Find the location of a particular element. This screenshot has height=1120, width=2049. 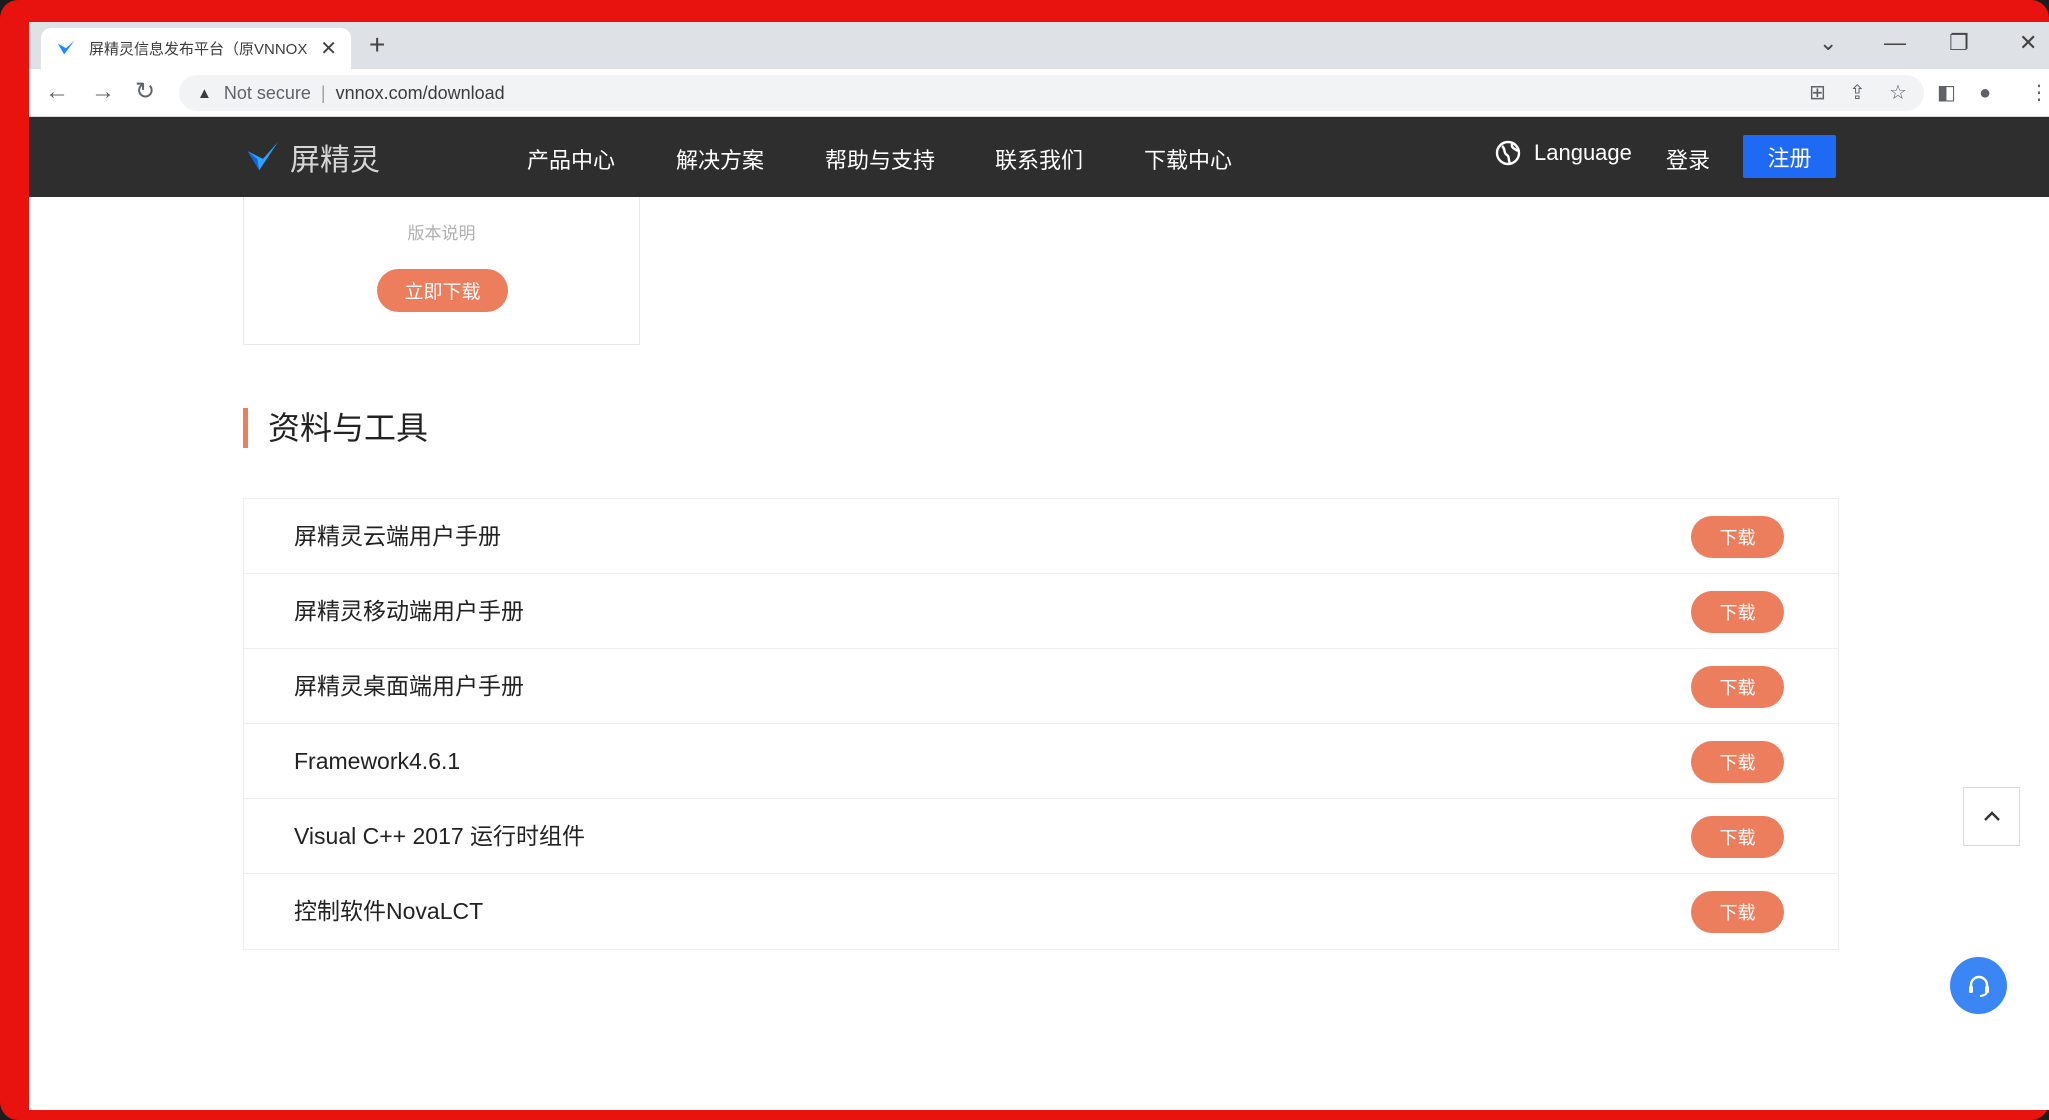

side-panel-icon: ◧ is located at coordinates (1946, 93).